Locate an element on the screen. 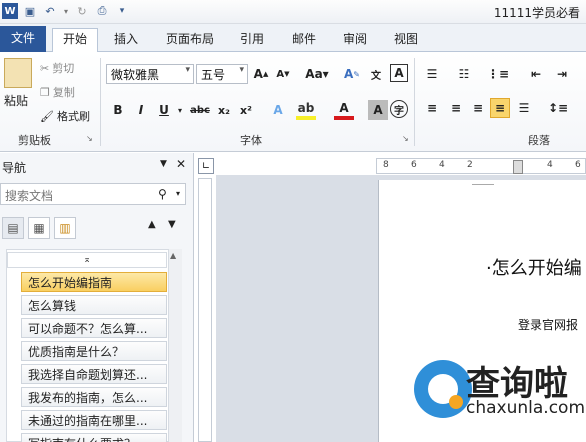 The height and width of the screenshot is (442, 586). ribbon-tabs: 文件 开始 插入 页面布局 引用 邮件 审阅 视图 is located at coordinates (293, 38).